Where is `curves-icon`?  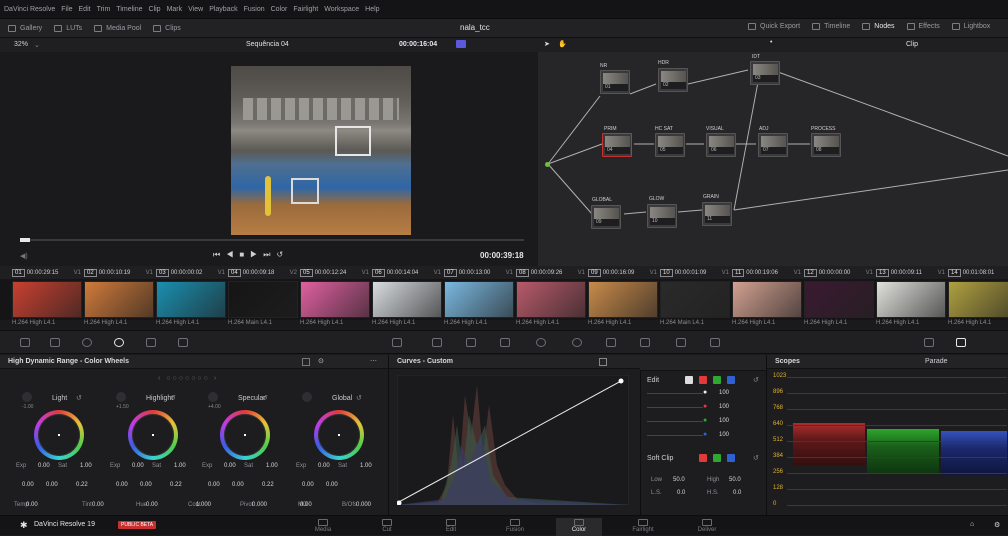
curves-icon is located at coordinates (397, 342).